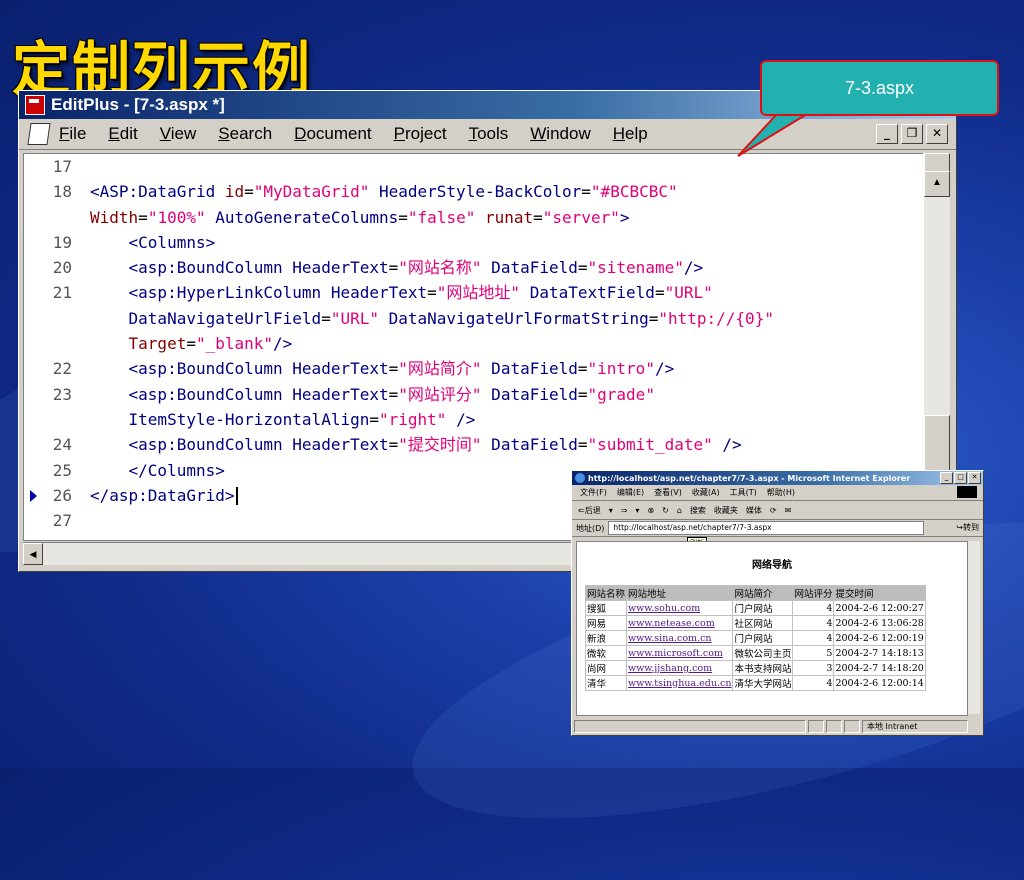  What do you see at coordinates (62, 369) in the screenshot?
I see `line-number: 22` at bounding box center [62, 369].